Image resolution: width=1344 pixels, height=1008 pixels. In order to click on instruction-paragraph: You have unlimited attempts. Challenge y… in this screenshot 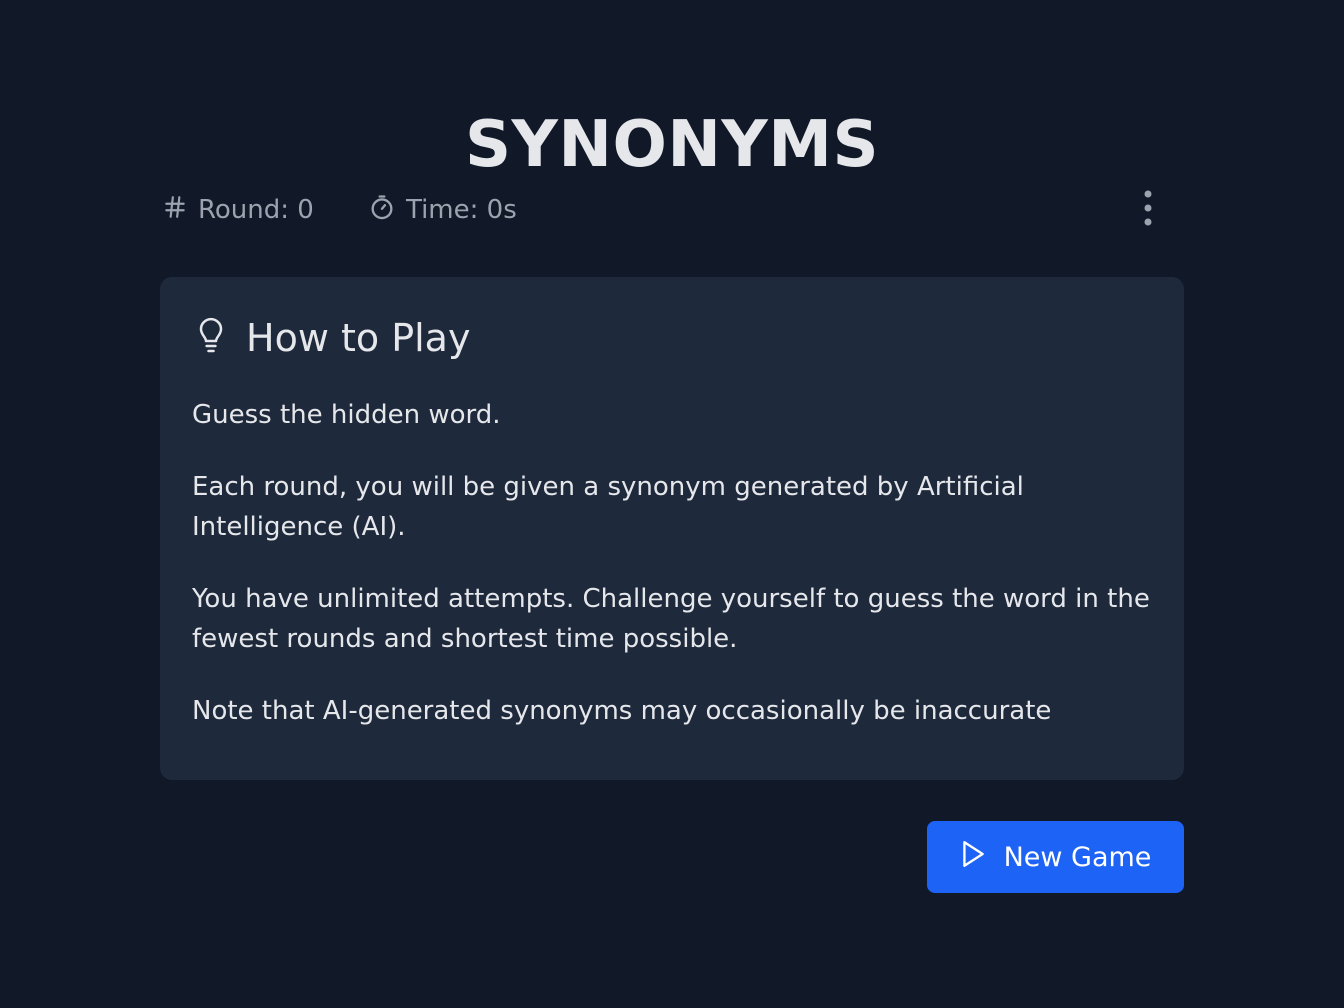, I will do `click(671, 619)`.